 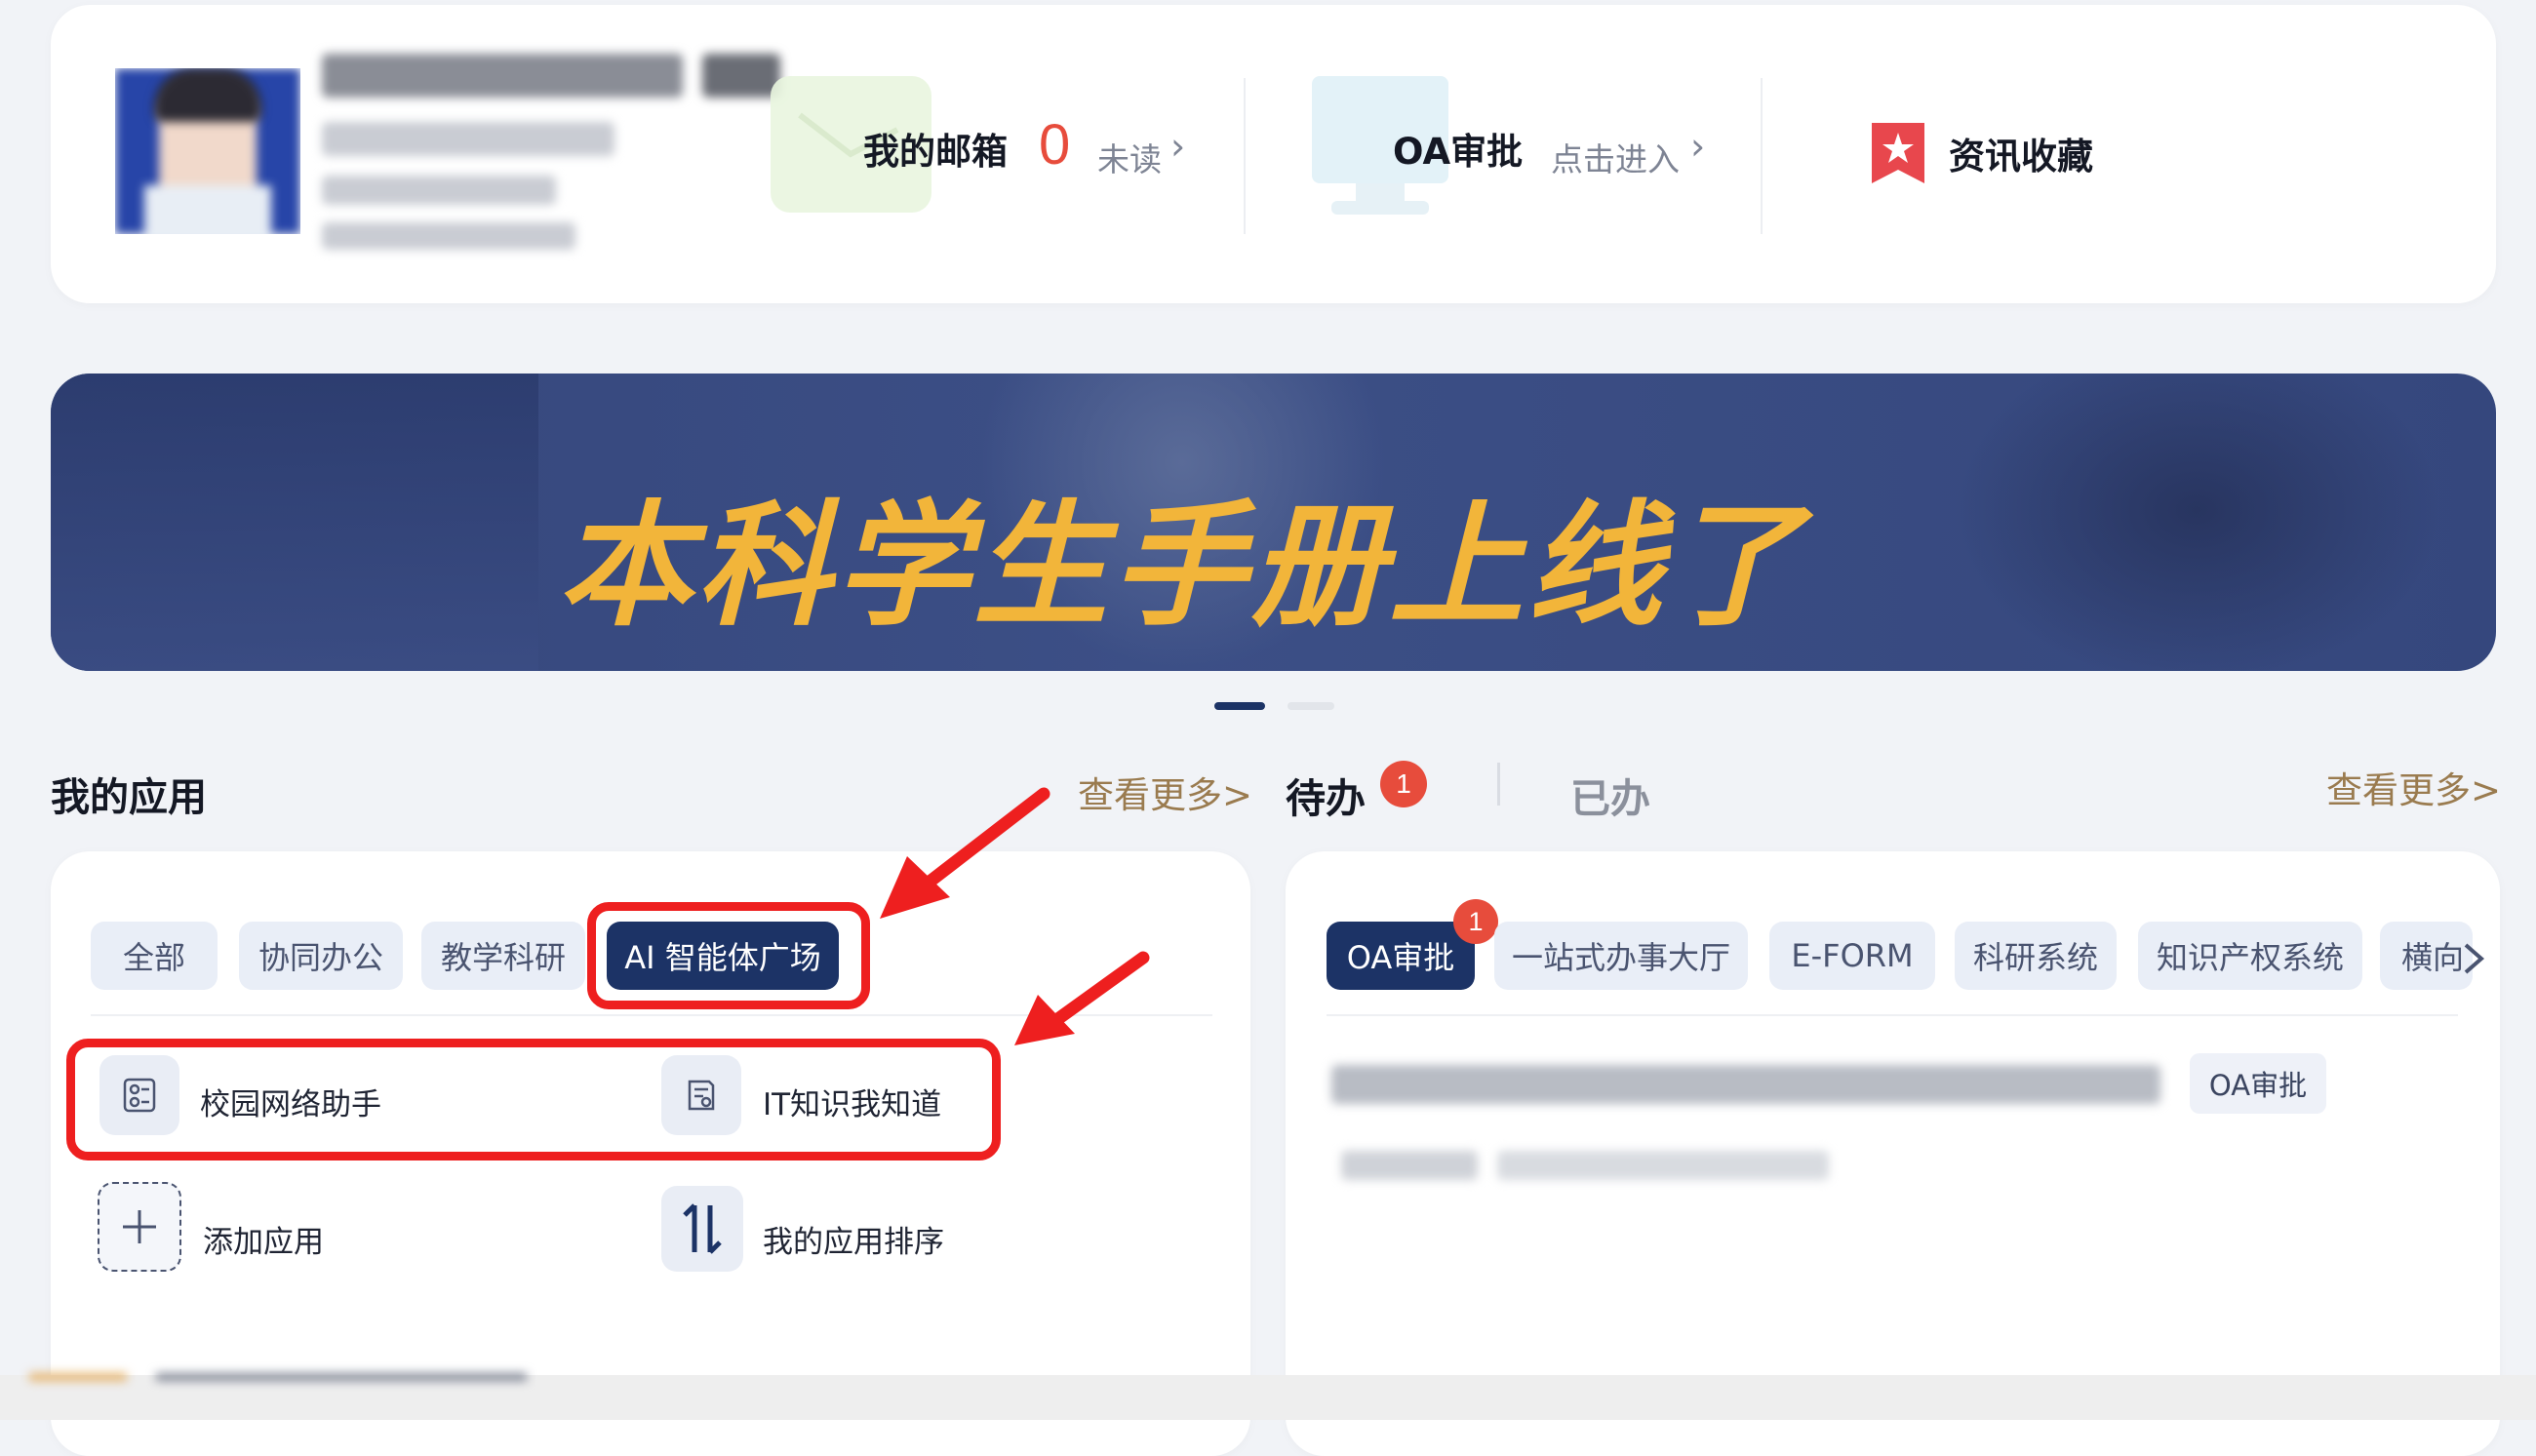 I want to click on tab-divider, so click(x=1499, y=784).